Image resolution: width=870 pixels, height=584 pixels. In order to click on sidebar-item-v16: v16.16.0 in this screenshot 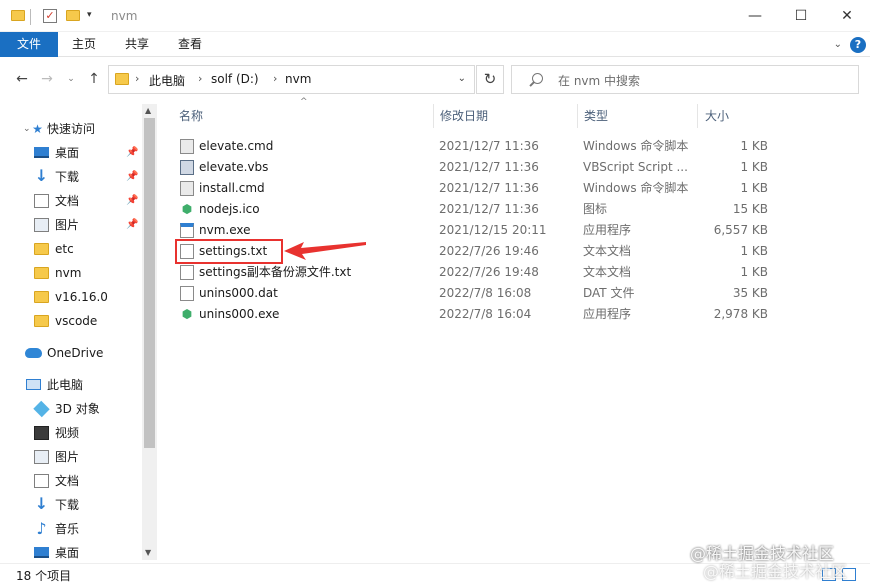, I will do `click(70, 297)`.